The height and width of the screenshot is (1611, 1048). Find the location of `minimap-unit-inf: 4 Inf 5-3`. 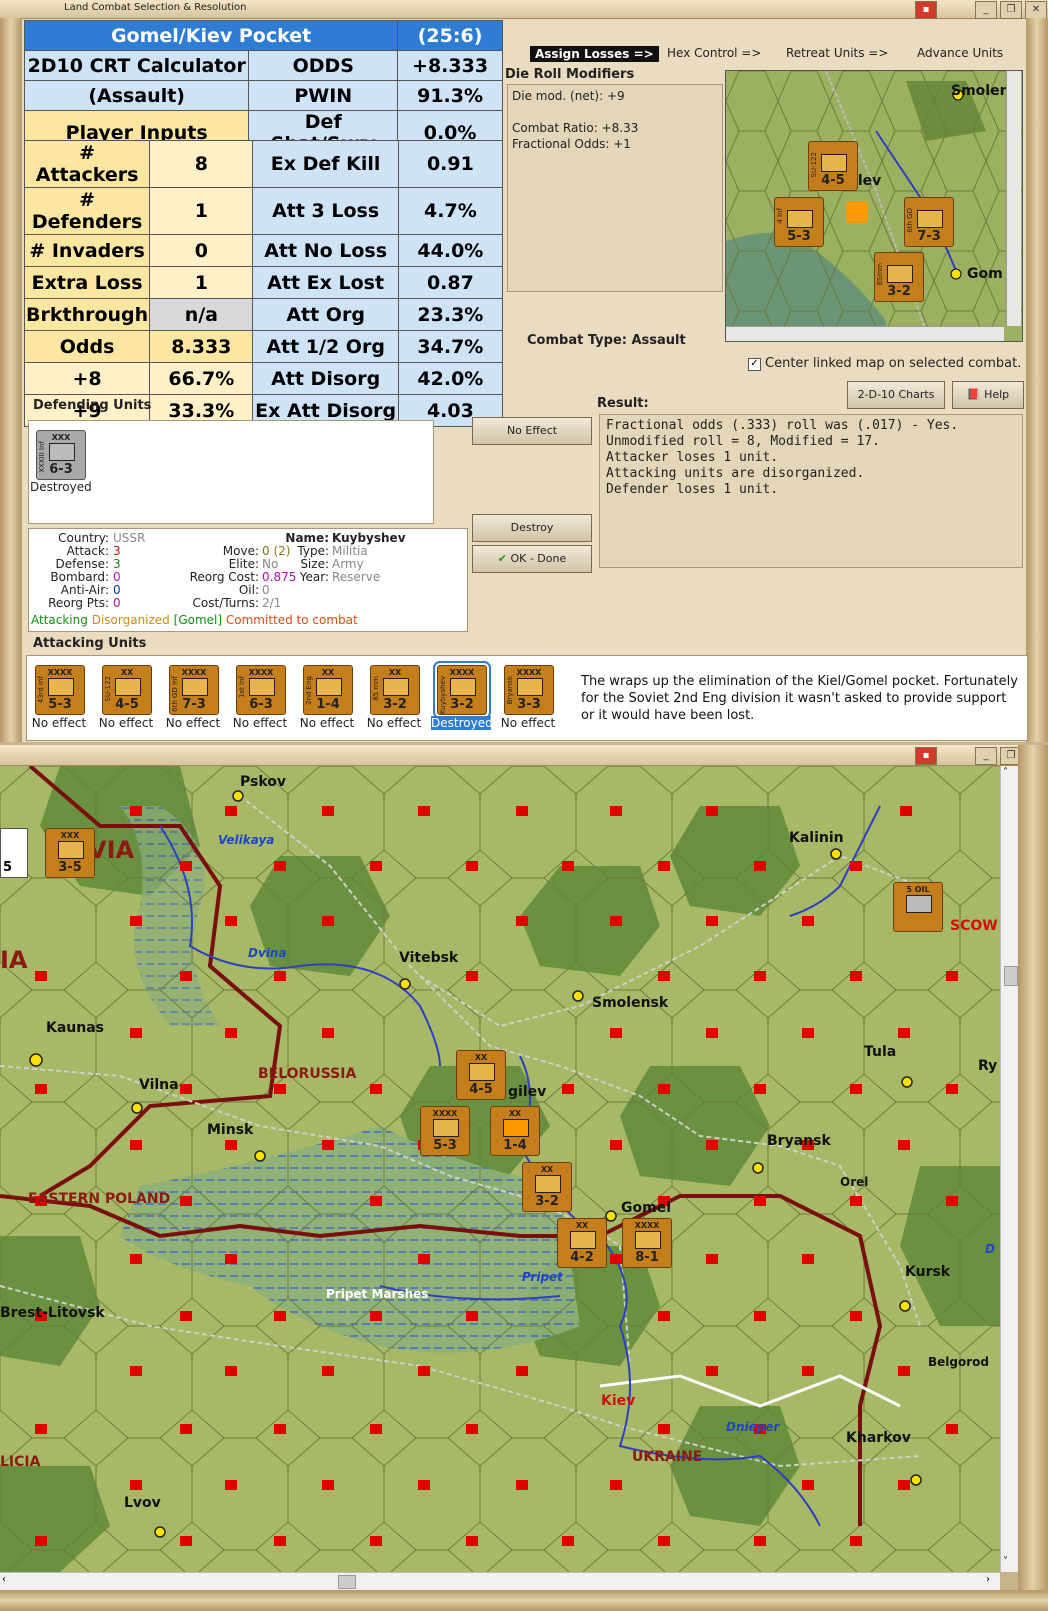

minimap-unit-inf: 4 Inf 5-3 is located at coordinates (799, 222).